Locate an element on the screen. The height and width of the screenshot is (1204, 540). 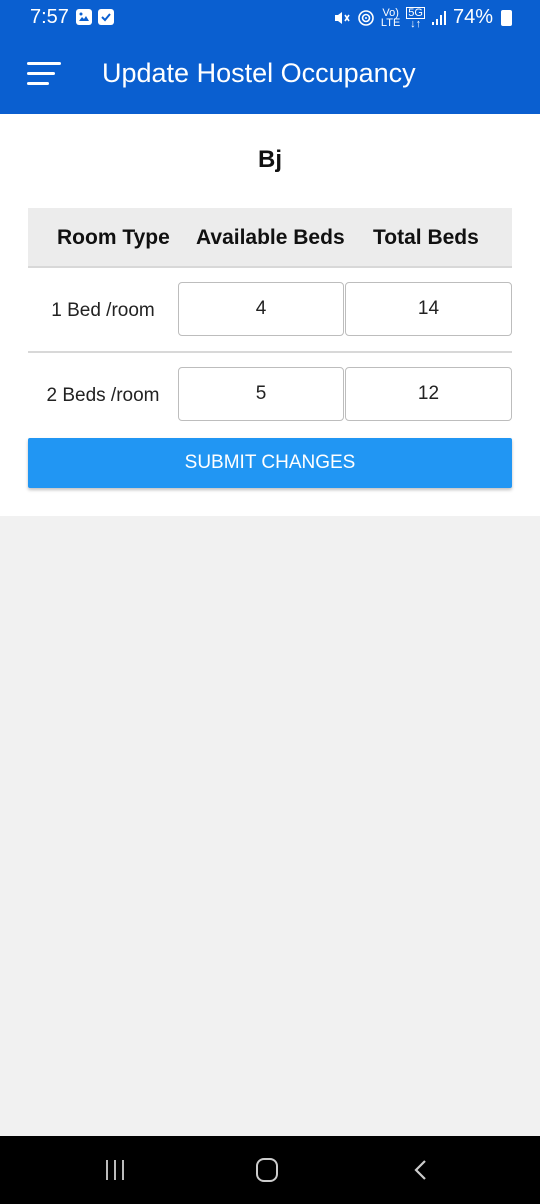
recent-apps-icon is located at coordinates (117, 1170).